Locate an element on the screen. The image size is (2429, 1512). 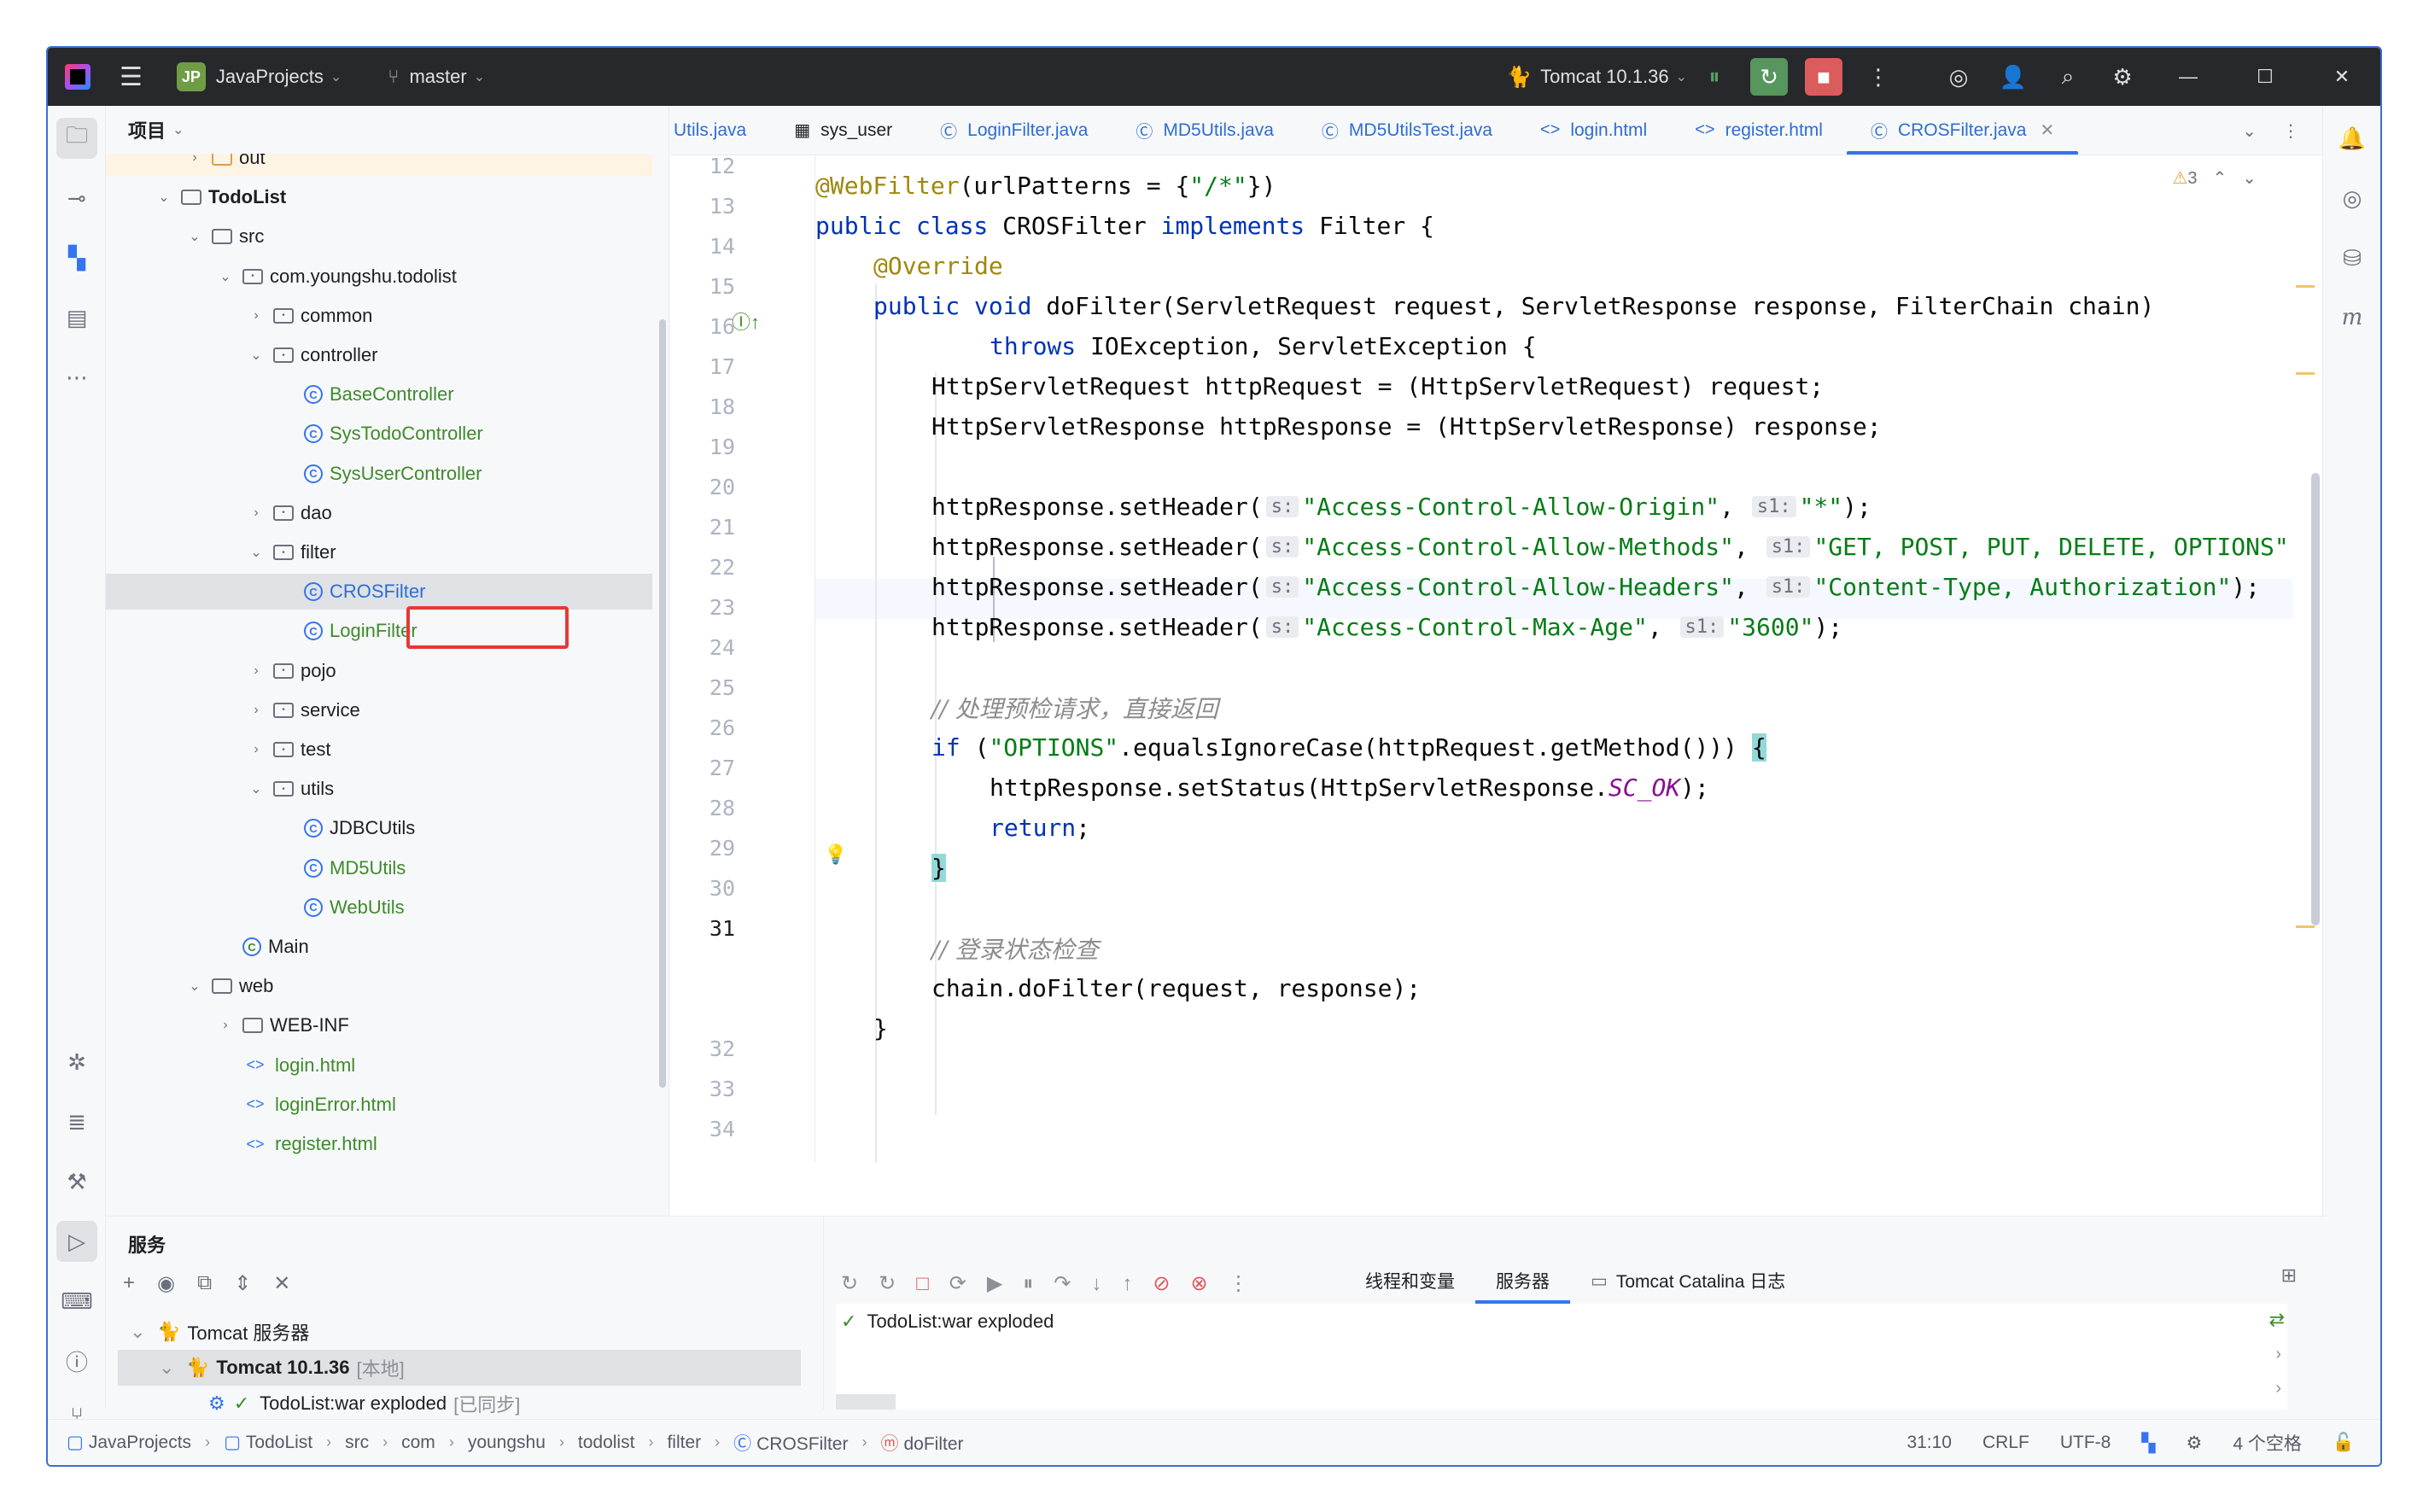
tree-item-login-html: <> login.html is located at coordinates (379, 1065).